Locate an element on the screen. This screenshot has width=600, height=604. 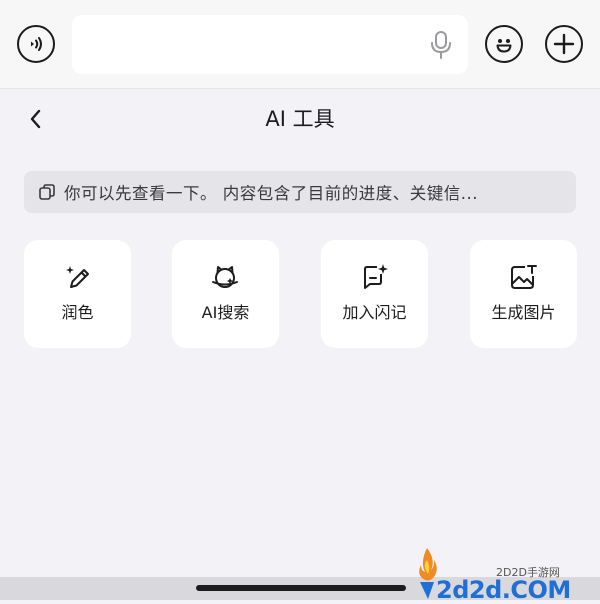
message-input-box is located at coordinates (270, 44).